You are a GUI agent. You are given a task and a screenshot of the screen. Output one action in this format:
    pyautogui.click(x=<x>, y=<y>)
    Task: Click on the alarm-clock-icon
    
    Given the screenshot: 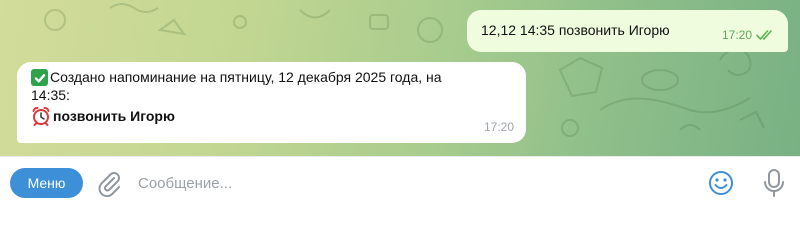 What is the action you would take?
    pyautogui.click(x=41, y=116)
    